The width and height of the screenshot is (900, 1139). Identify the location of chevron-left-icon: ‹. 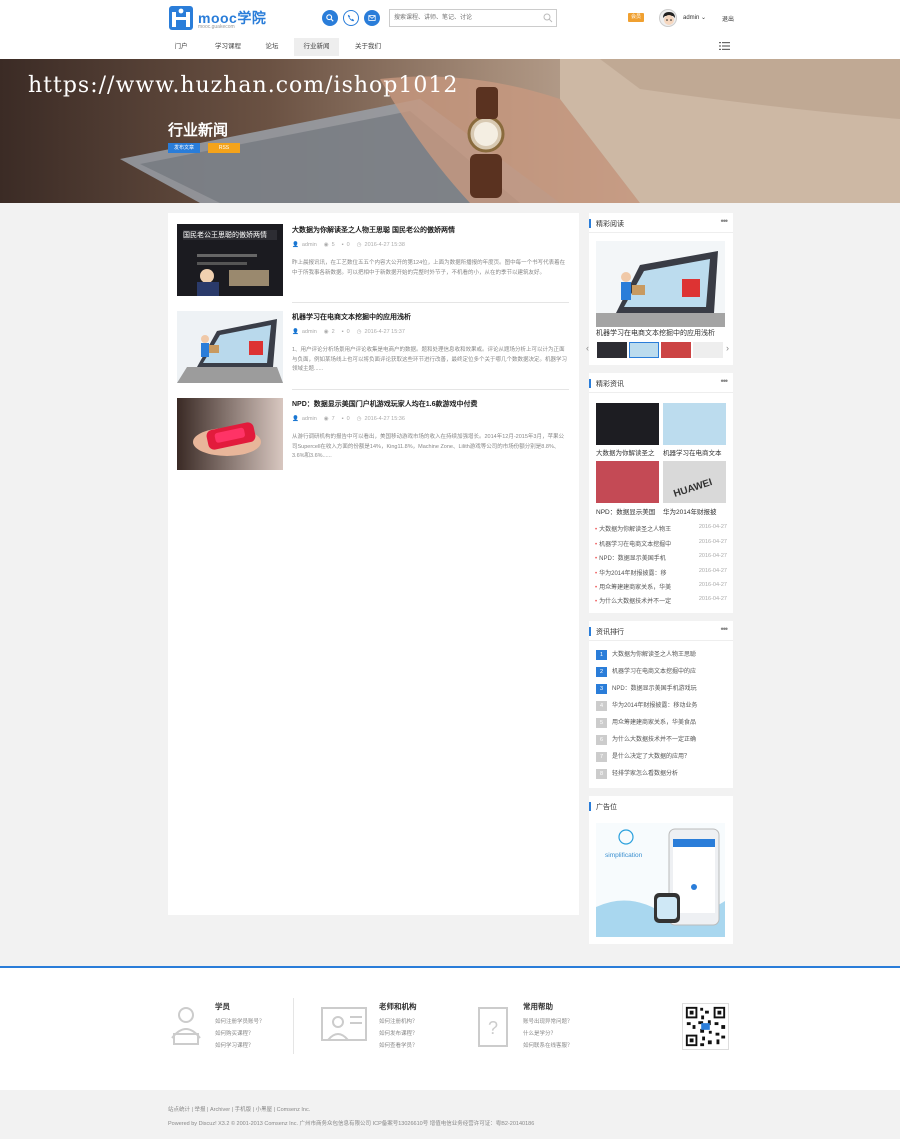
(587, 348).